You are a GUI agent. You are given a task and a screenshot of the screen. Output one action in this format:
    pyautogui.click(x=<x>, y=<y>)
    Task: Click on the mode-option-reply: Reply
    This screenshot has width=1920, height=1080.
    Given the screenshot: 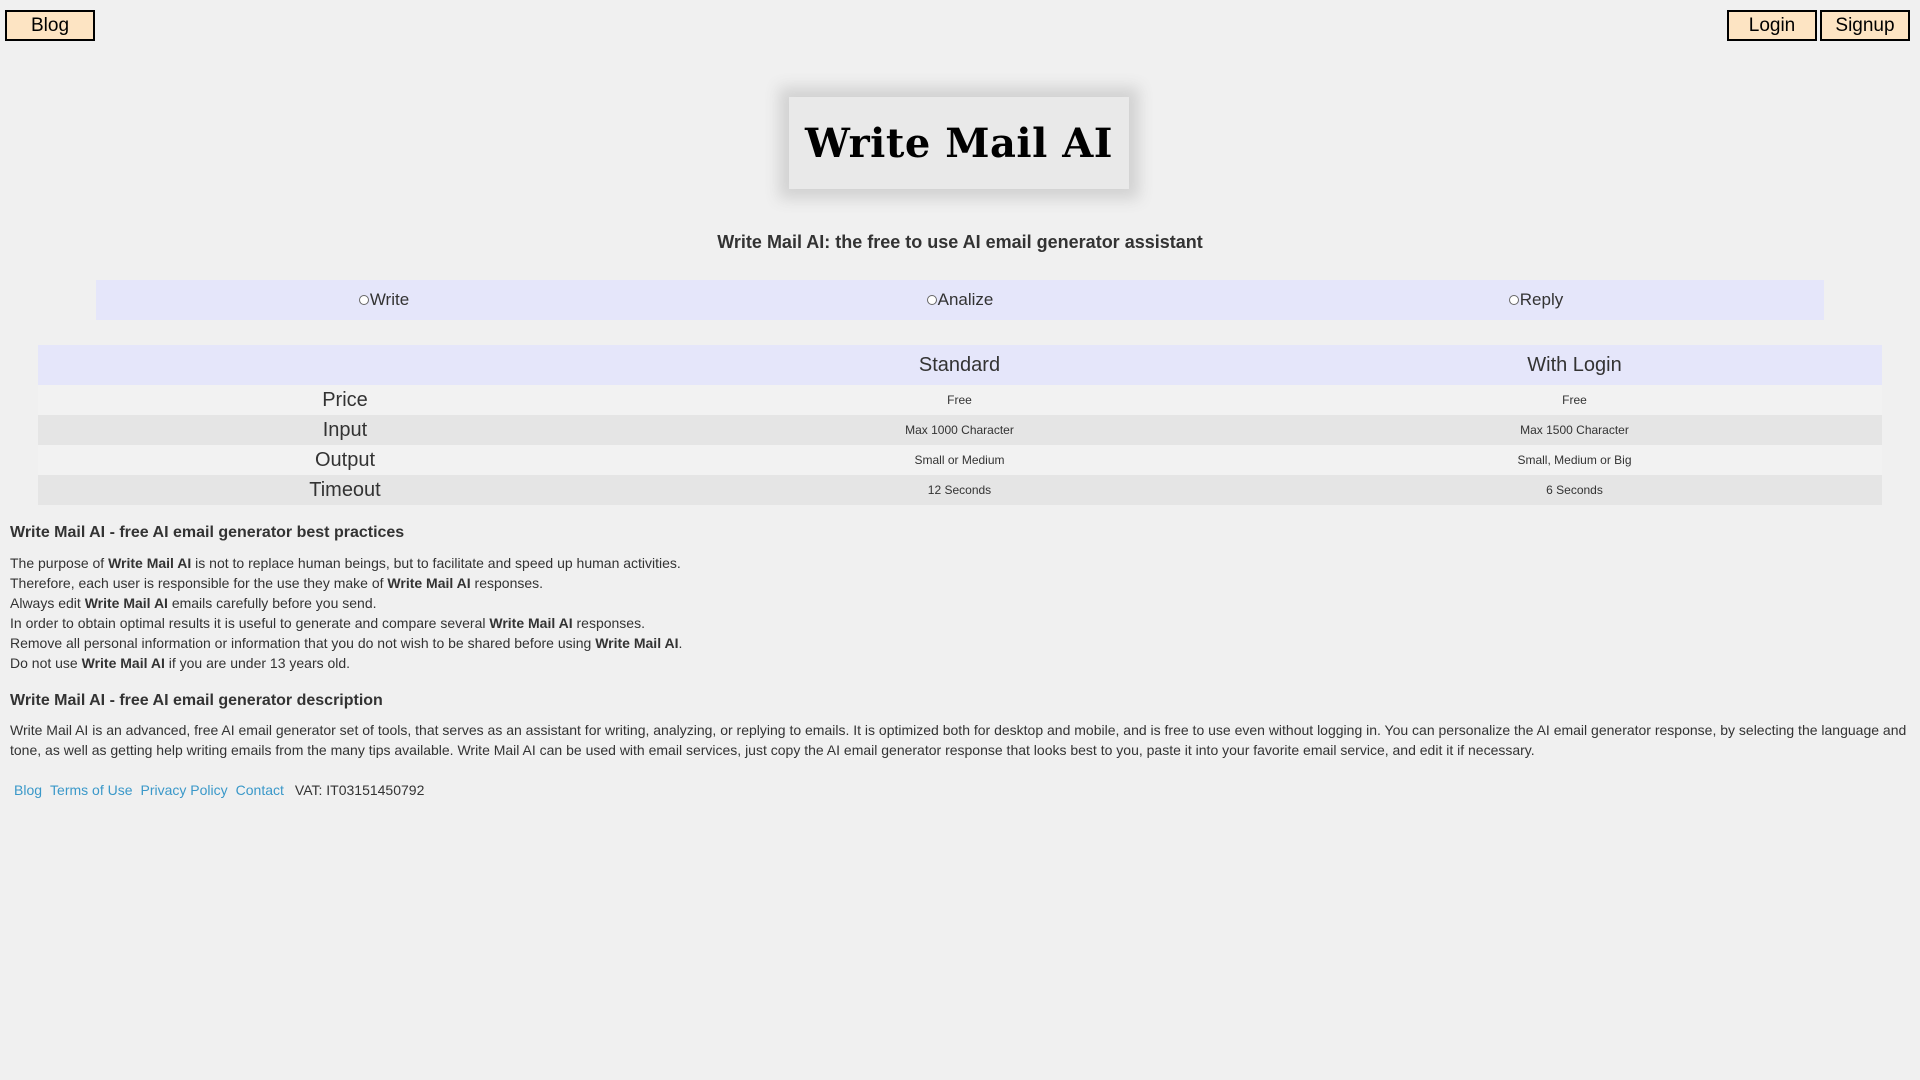 What is the action you would take?
    pyautogui.click(x=1536, y=300)
    